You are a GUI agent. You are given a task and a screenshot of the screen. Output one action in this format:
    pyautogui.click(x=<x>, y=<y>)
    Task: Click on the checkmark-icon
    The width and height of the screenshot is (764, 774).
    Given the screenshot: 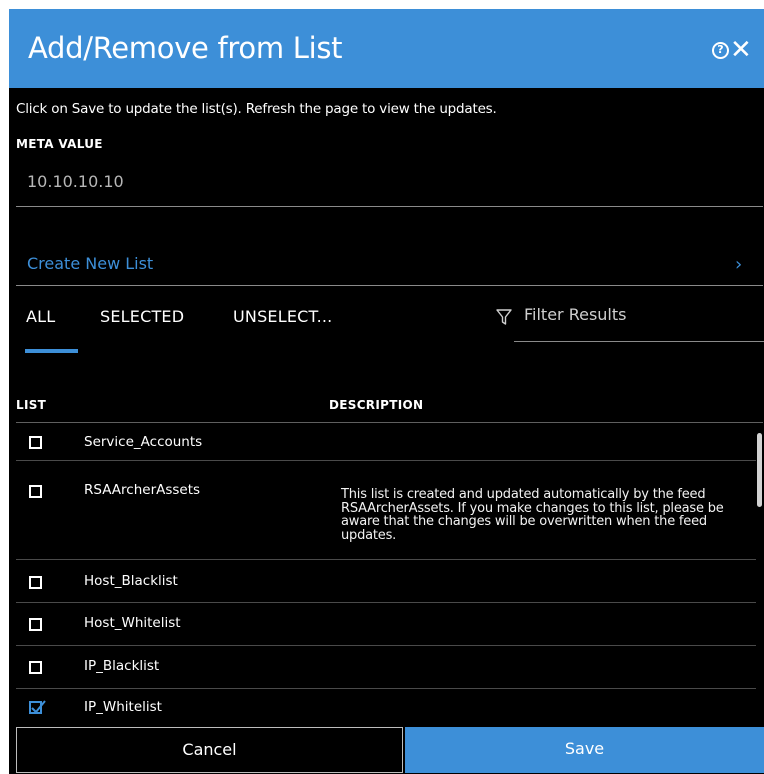 What is the action you would take?
    pyautogui.click(x=38, y=707)
    